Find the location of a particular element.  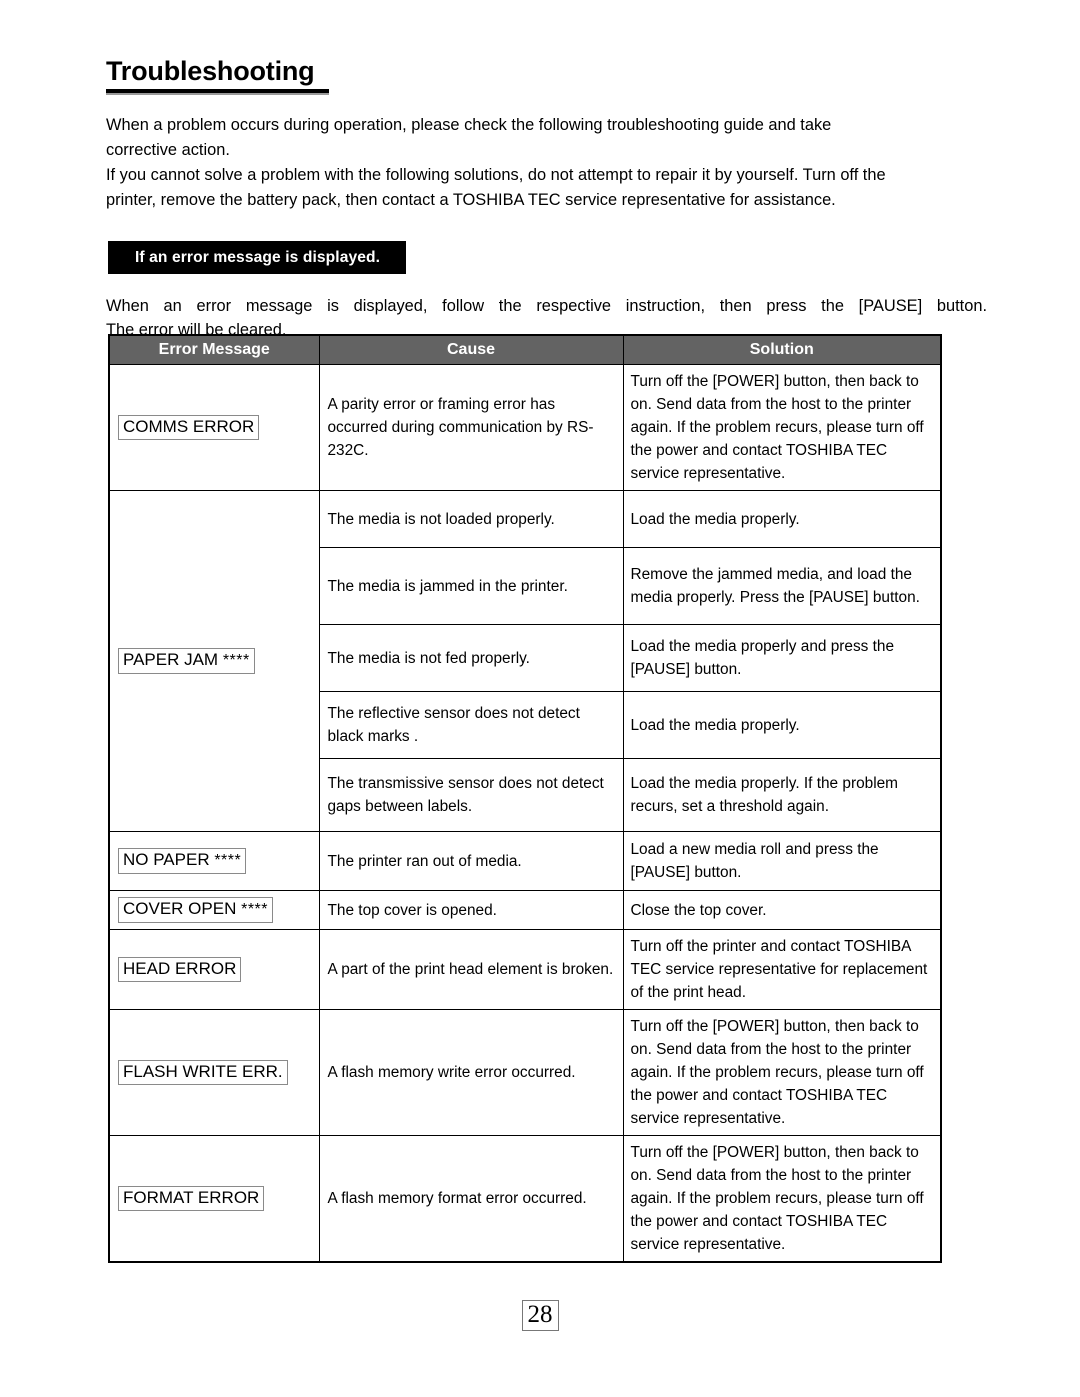

error-message-cell: COVER OPEN **** is located at coordinates (214, 910).